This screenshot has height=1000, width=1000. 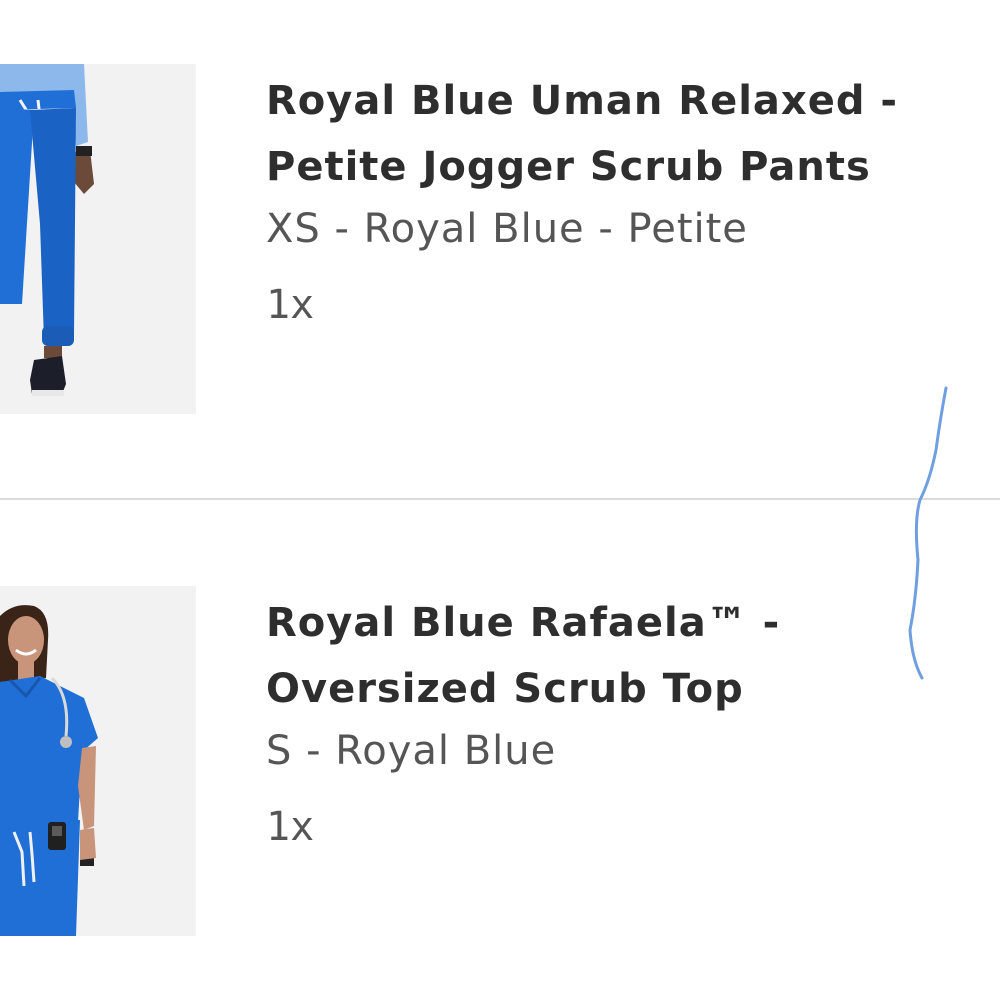 I want to click on product-variant: XS - Royal Blue - Petite, so click(x=507, y=229).